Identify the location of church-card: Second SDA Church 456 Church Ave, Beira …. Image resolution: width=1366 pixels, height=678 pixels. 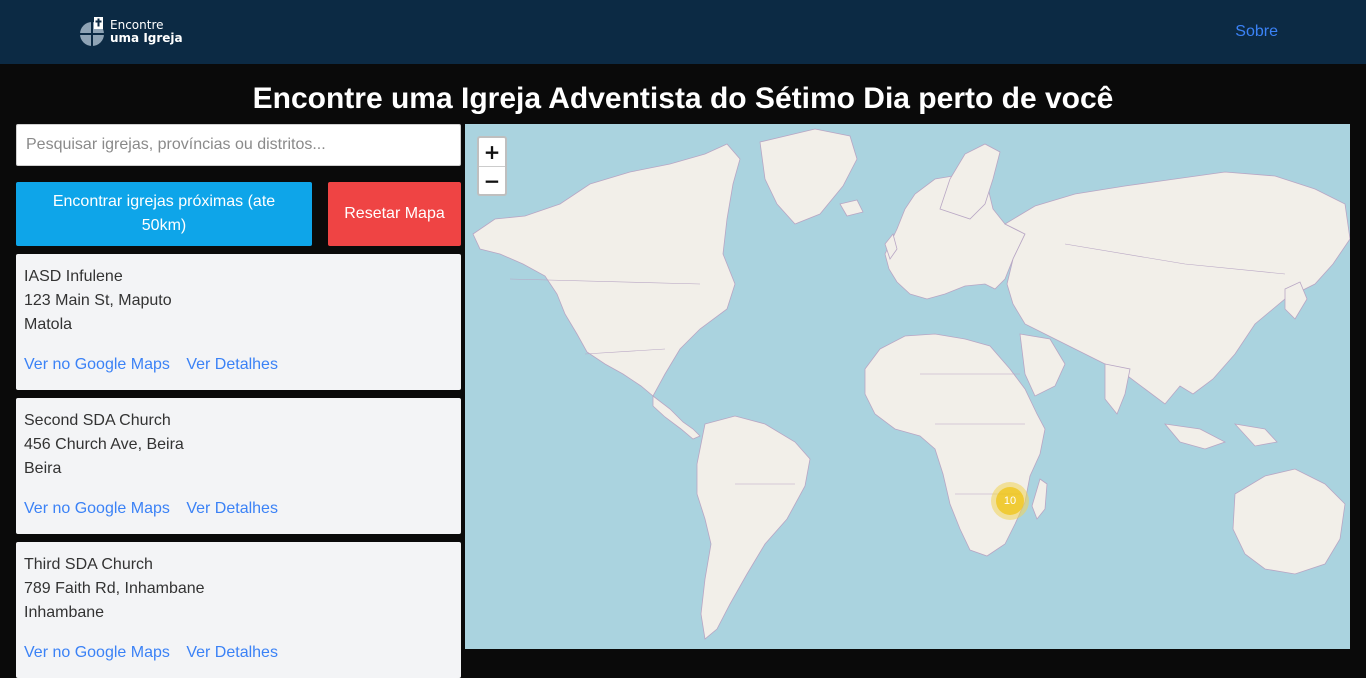
(238, 466).